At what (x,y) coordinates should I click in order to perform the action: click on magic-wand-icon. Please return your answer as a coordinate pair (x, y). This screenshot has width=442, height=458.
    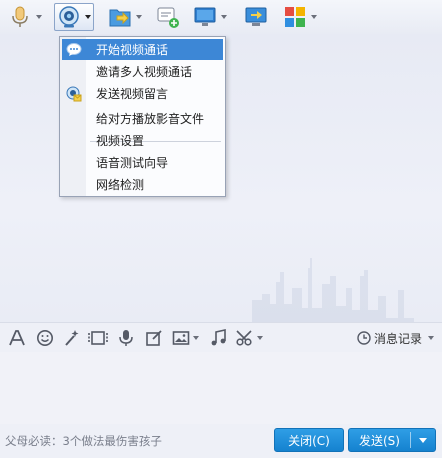
    Looking at the image, I should click on (72, 338).